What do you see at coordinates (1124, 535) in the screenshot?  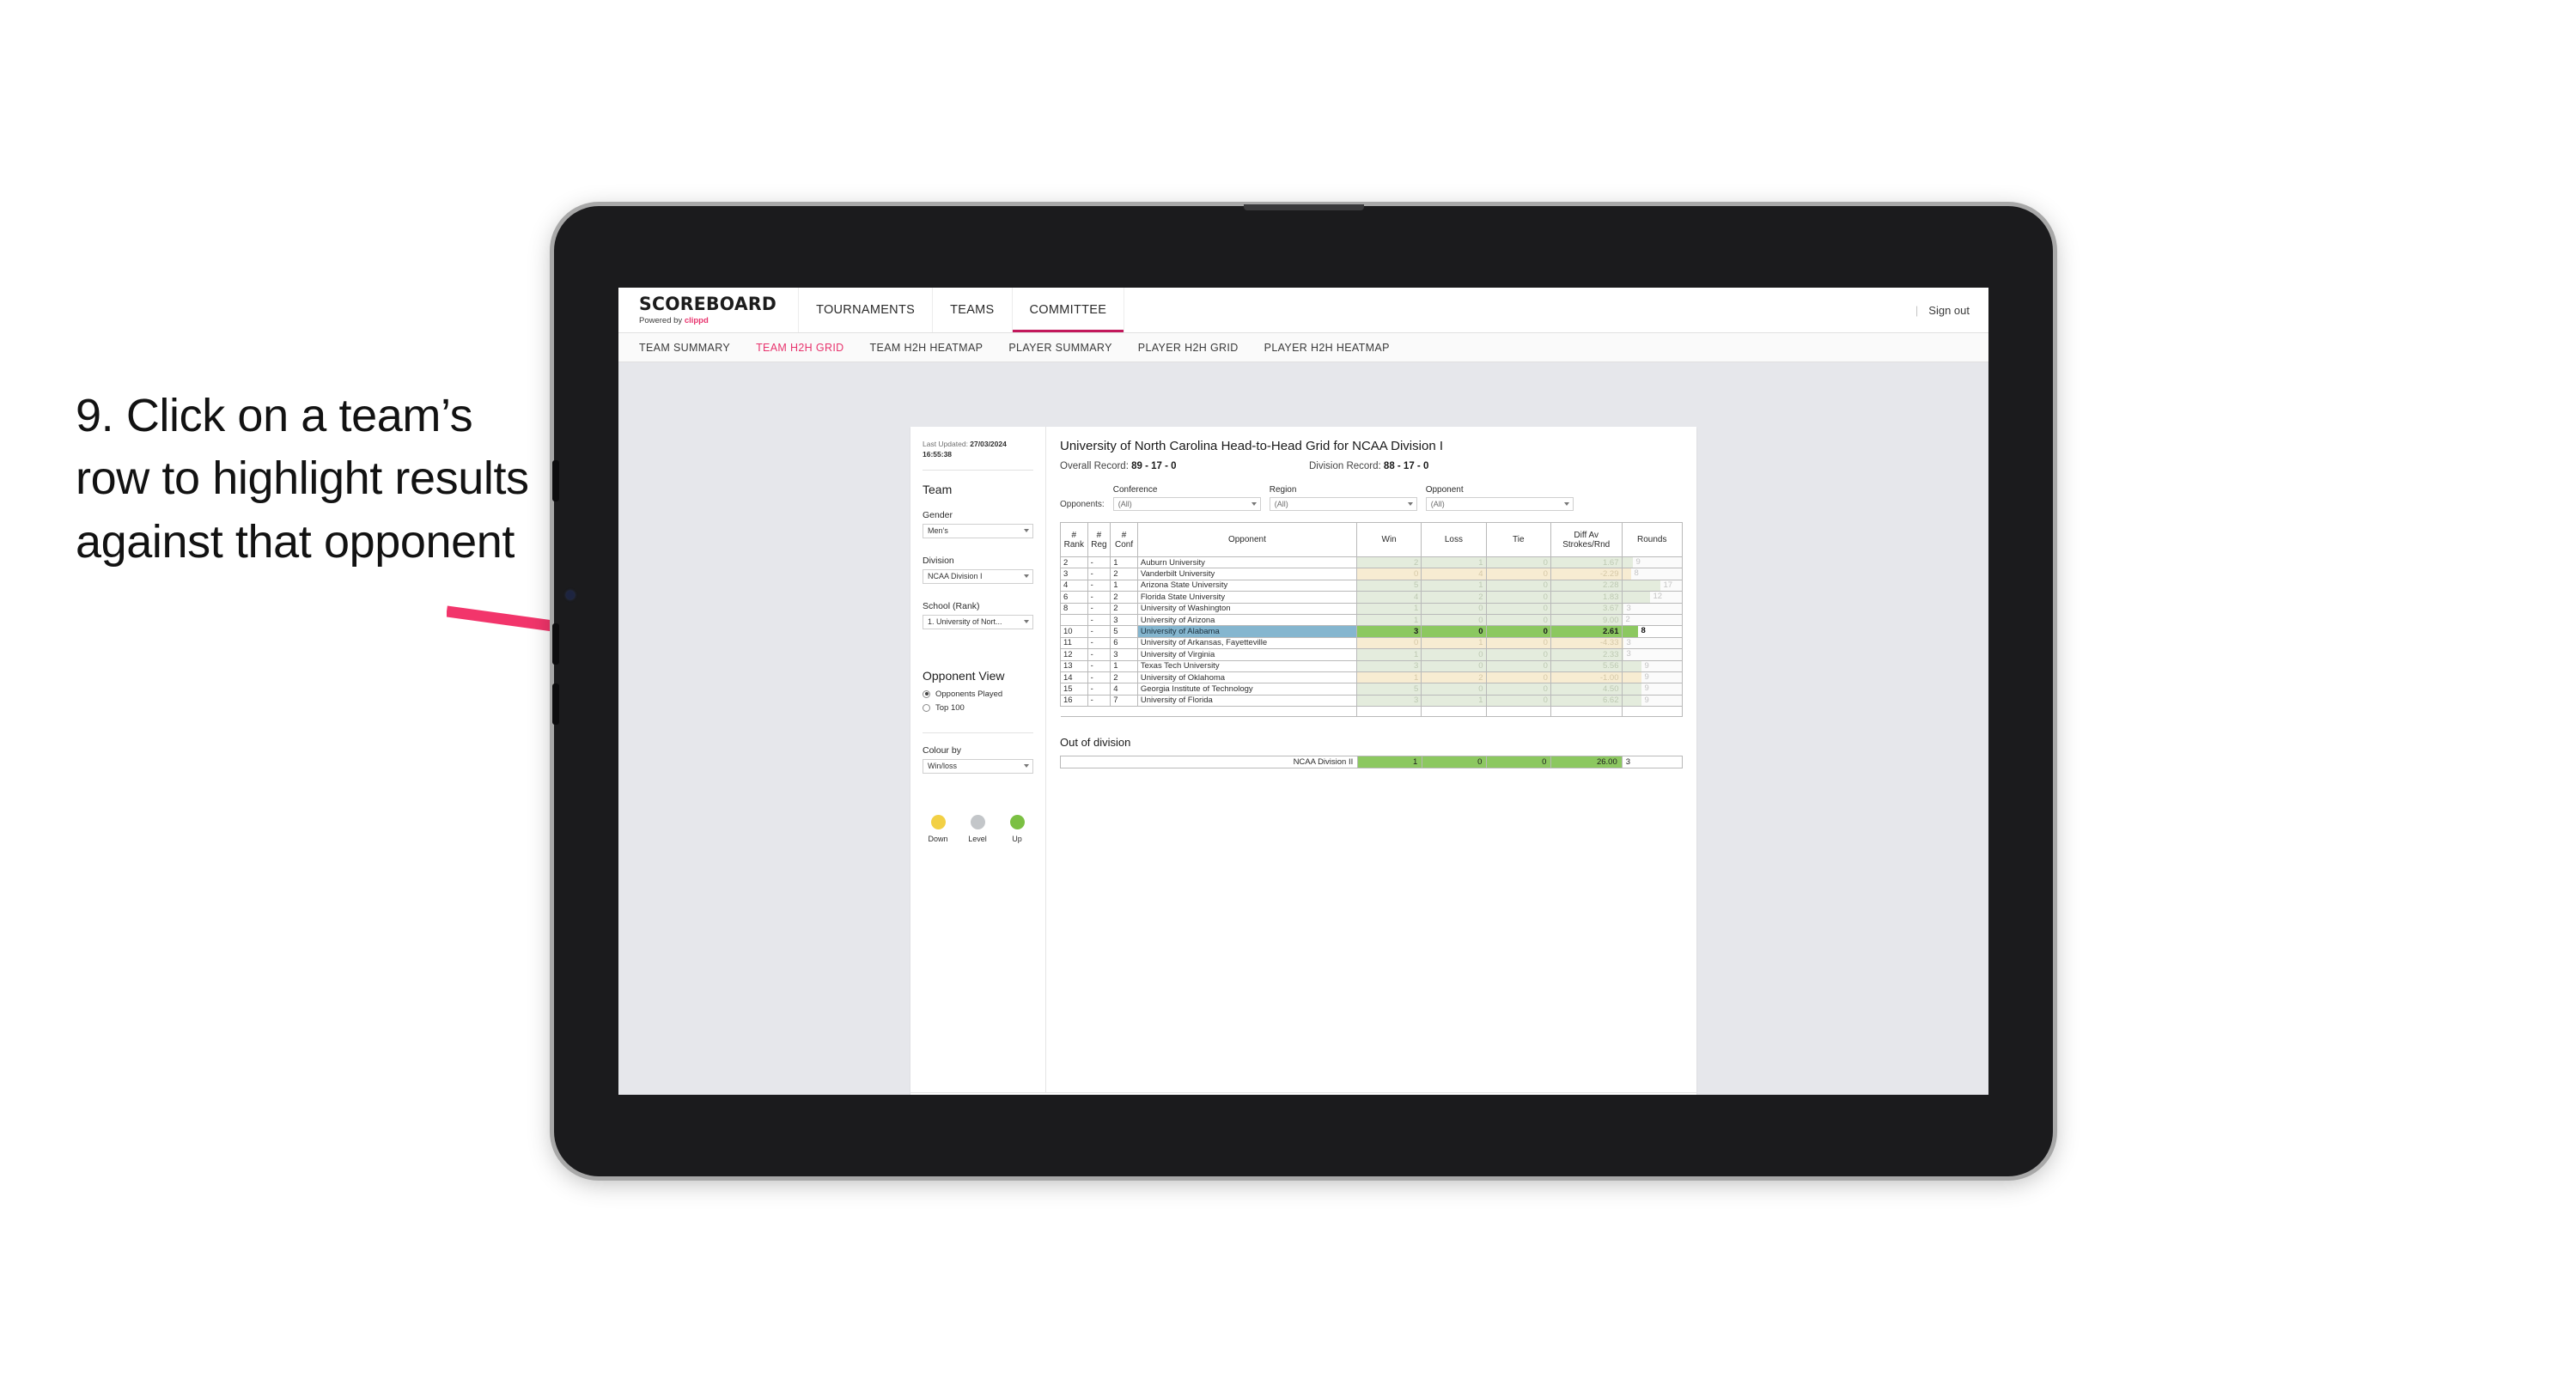 I see `col-conf-l1: #` at bounding box center [1124, 535].